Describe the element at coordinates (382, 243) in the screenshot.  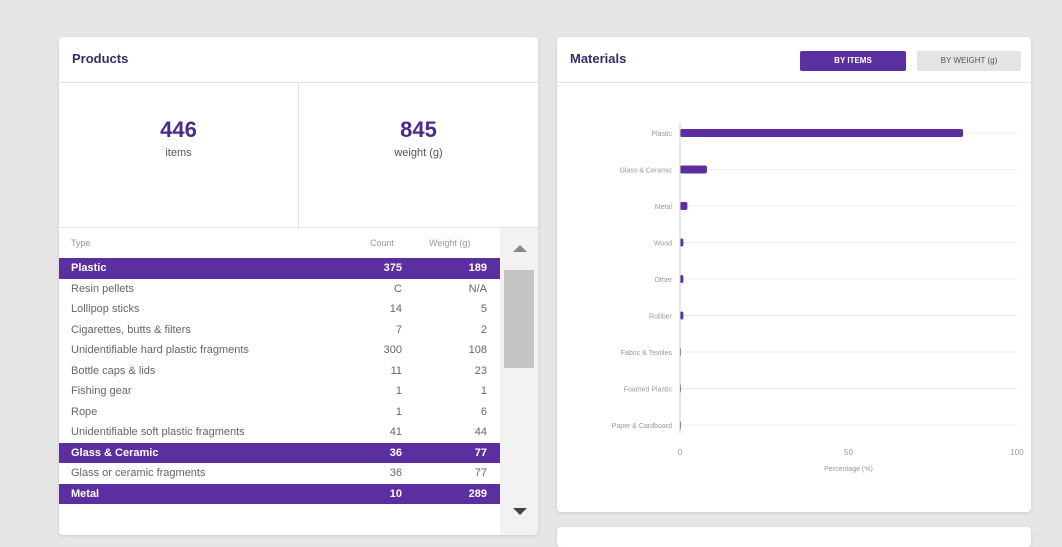
I see `column-count: Count` at that location.